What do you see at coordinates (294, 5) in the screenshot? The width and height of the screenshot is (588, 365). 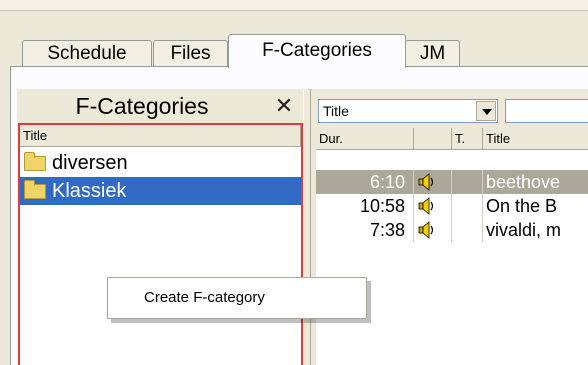 I see `top-strip` at bounding box center [294, 5].